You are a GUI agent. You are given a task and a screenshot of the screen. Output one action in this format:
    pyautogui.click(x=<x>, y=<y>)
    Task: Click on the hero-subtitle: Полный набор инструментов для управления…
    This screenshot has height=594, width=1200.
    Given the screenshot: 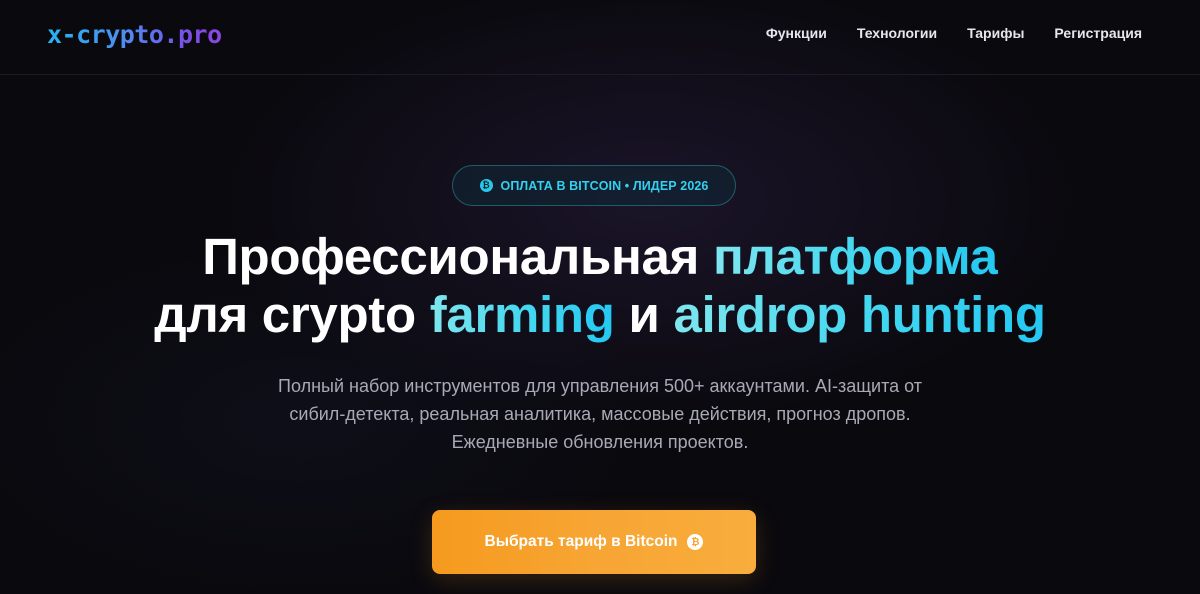 What is the action you would take?
    pyautogui.click(x=600, y=414)
    